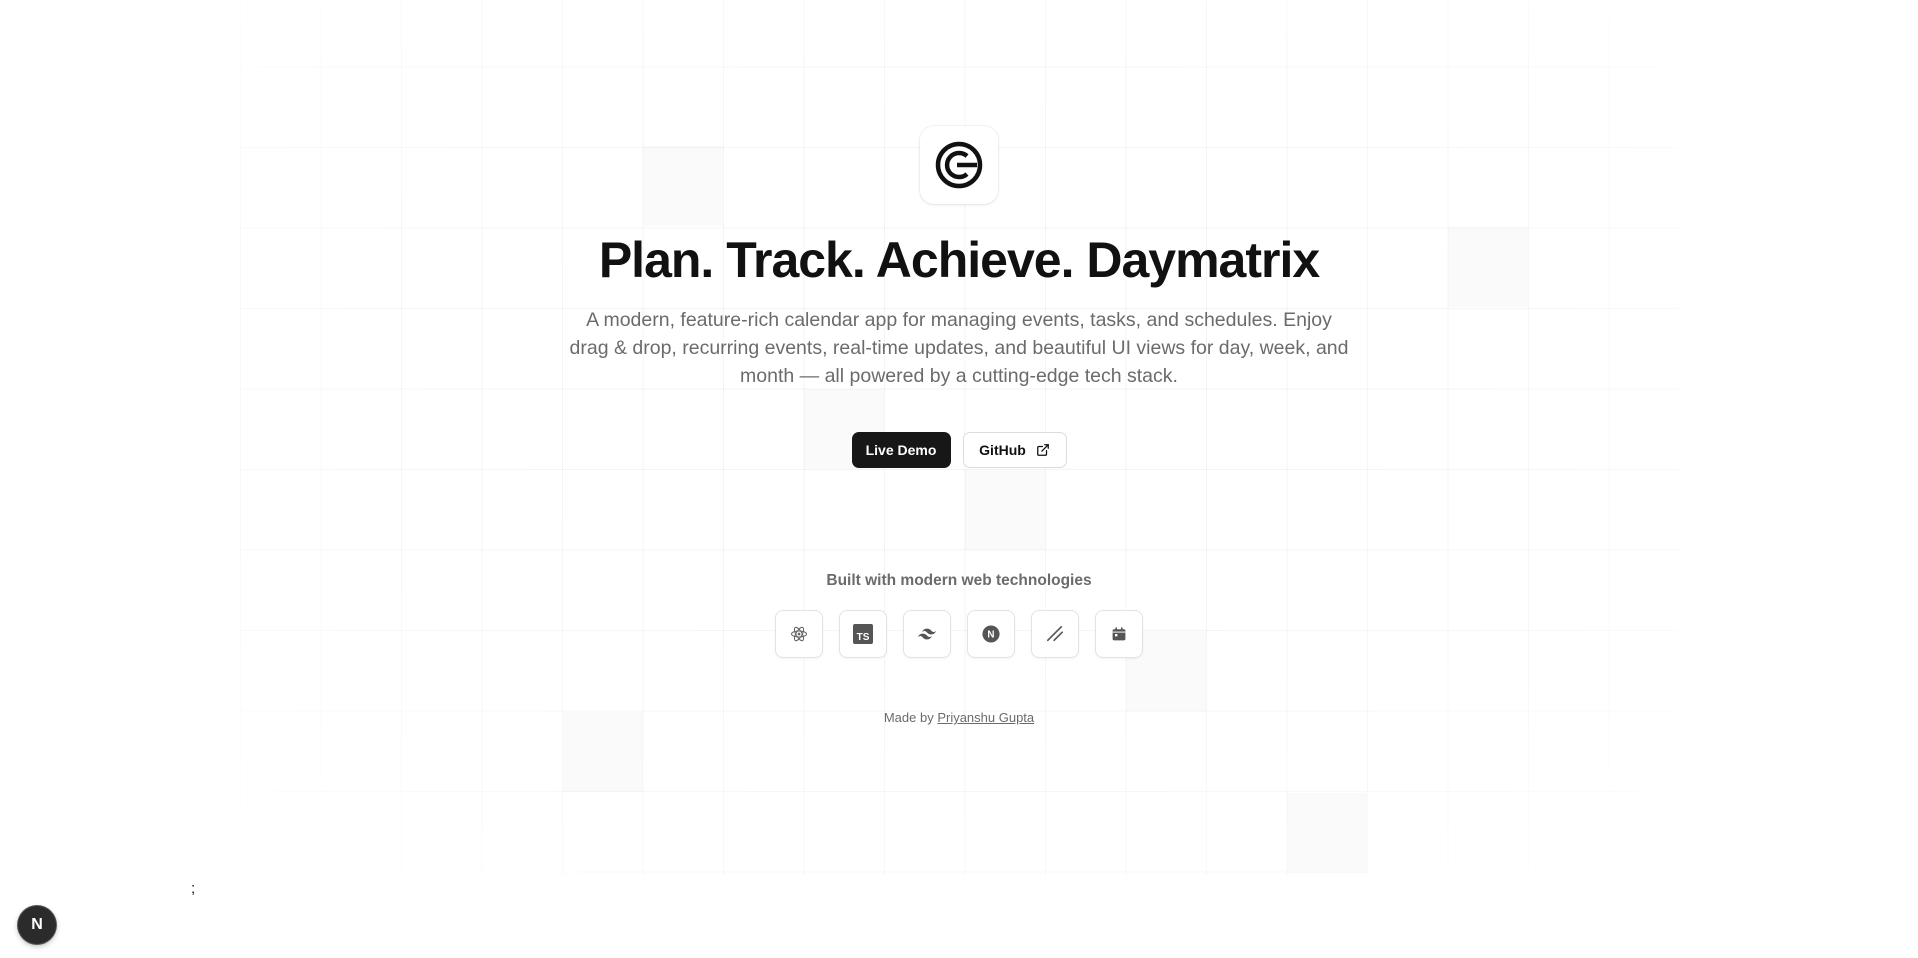  What do you see at coordinates (959, 580) in the screenshot?
I see `tech-stack-heading: Built with modern web technologies` at bounding box center [959, 580].